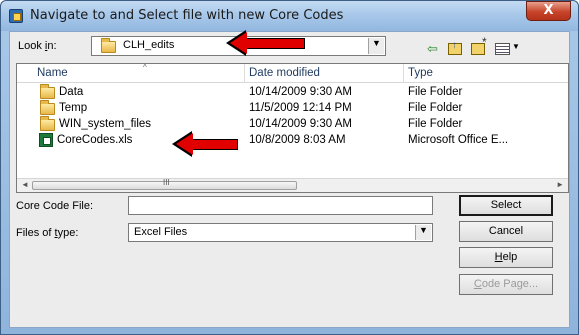  I want to click on column-header-date-modified: Date modified, so click(284, 73).